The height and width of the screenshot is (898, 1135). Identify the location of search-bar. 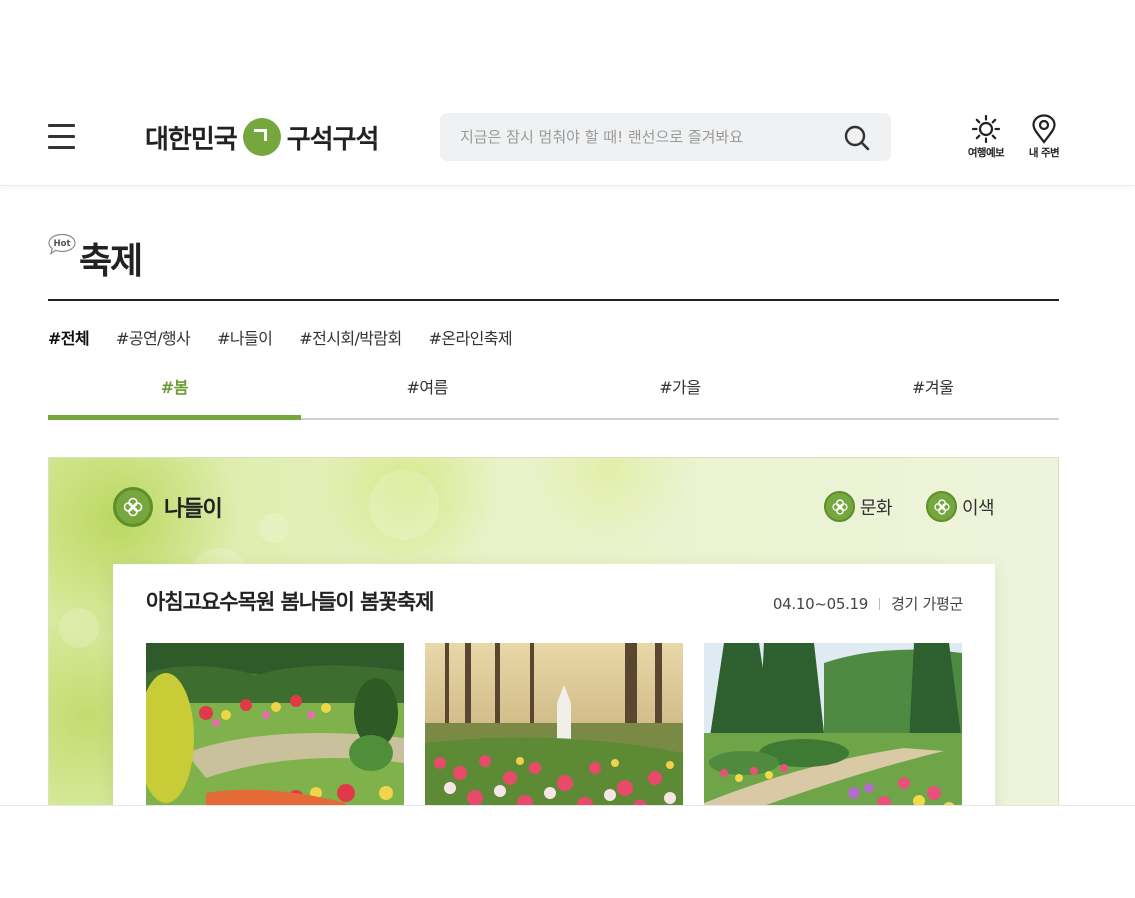
(665, 137).